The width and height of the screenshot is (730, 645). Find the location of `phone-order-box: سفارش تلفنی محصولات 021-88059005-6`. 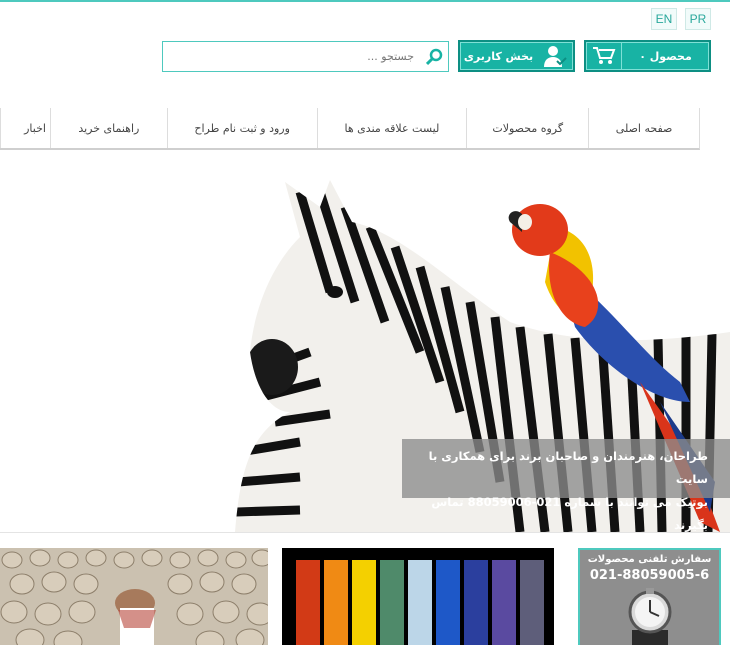

phone-order-box: سفارش تلفنی محصولات 021-88059005-6 is located at coordinates (649, 596).